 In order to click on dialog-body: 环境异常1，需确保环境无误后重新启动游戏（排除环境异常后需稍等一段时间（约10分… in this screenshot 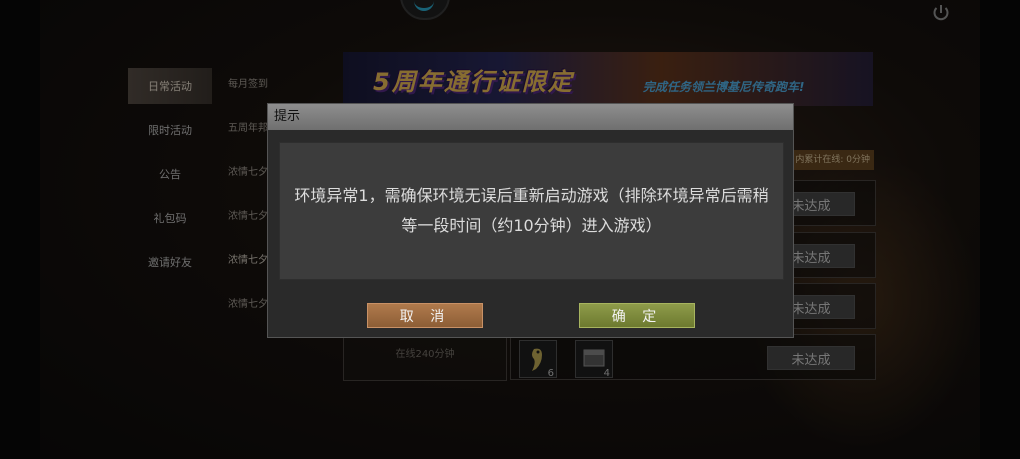, I will do `click(531, 211)`.